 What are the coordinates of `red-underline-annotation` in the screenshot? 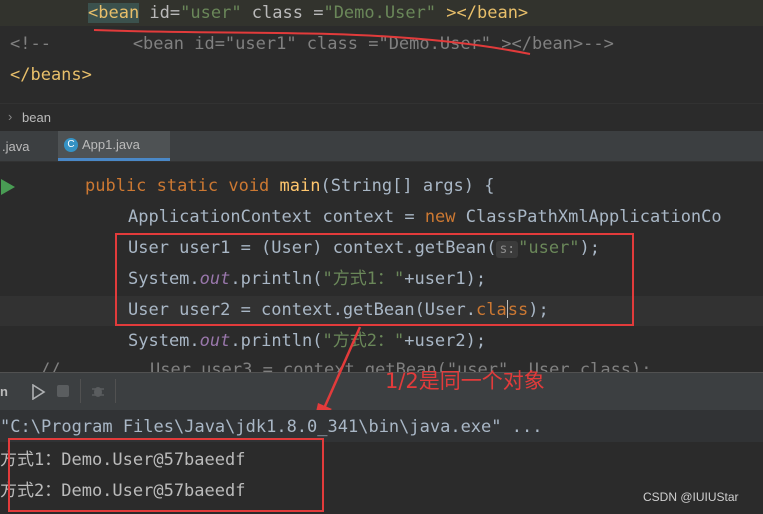 It's located at (312, 42).